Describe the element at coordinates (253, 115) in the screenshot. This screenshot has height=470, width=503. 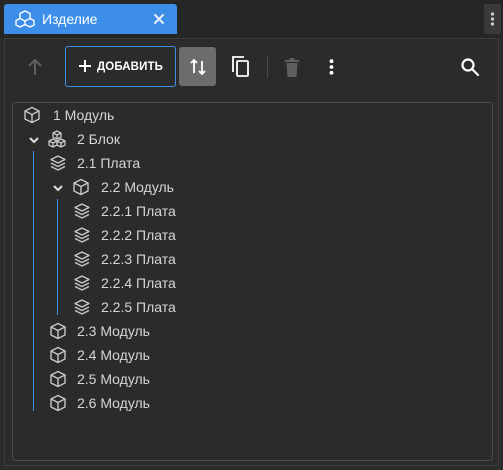
I see `tree-item: 1 Модуль` at that location.